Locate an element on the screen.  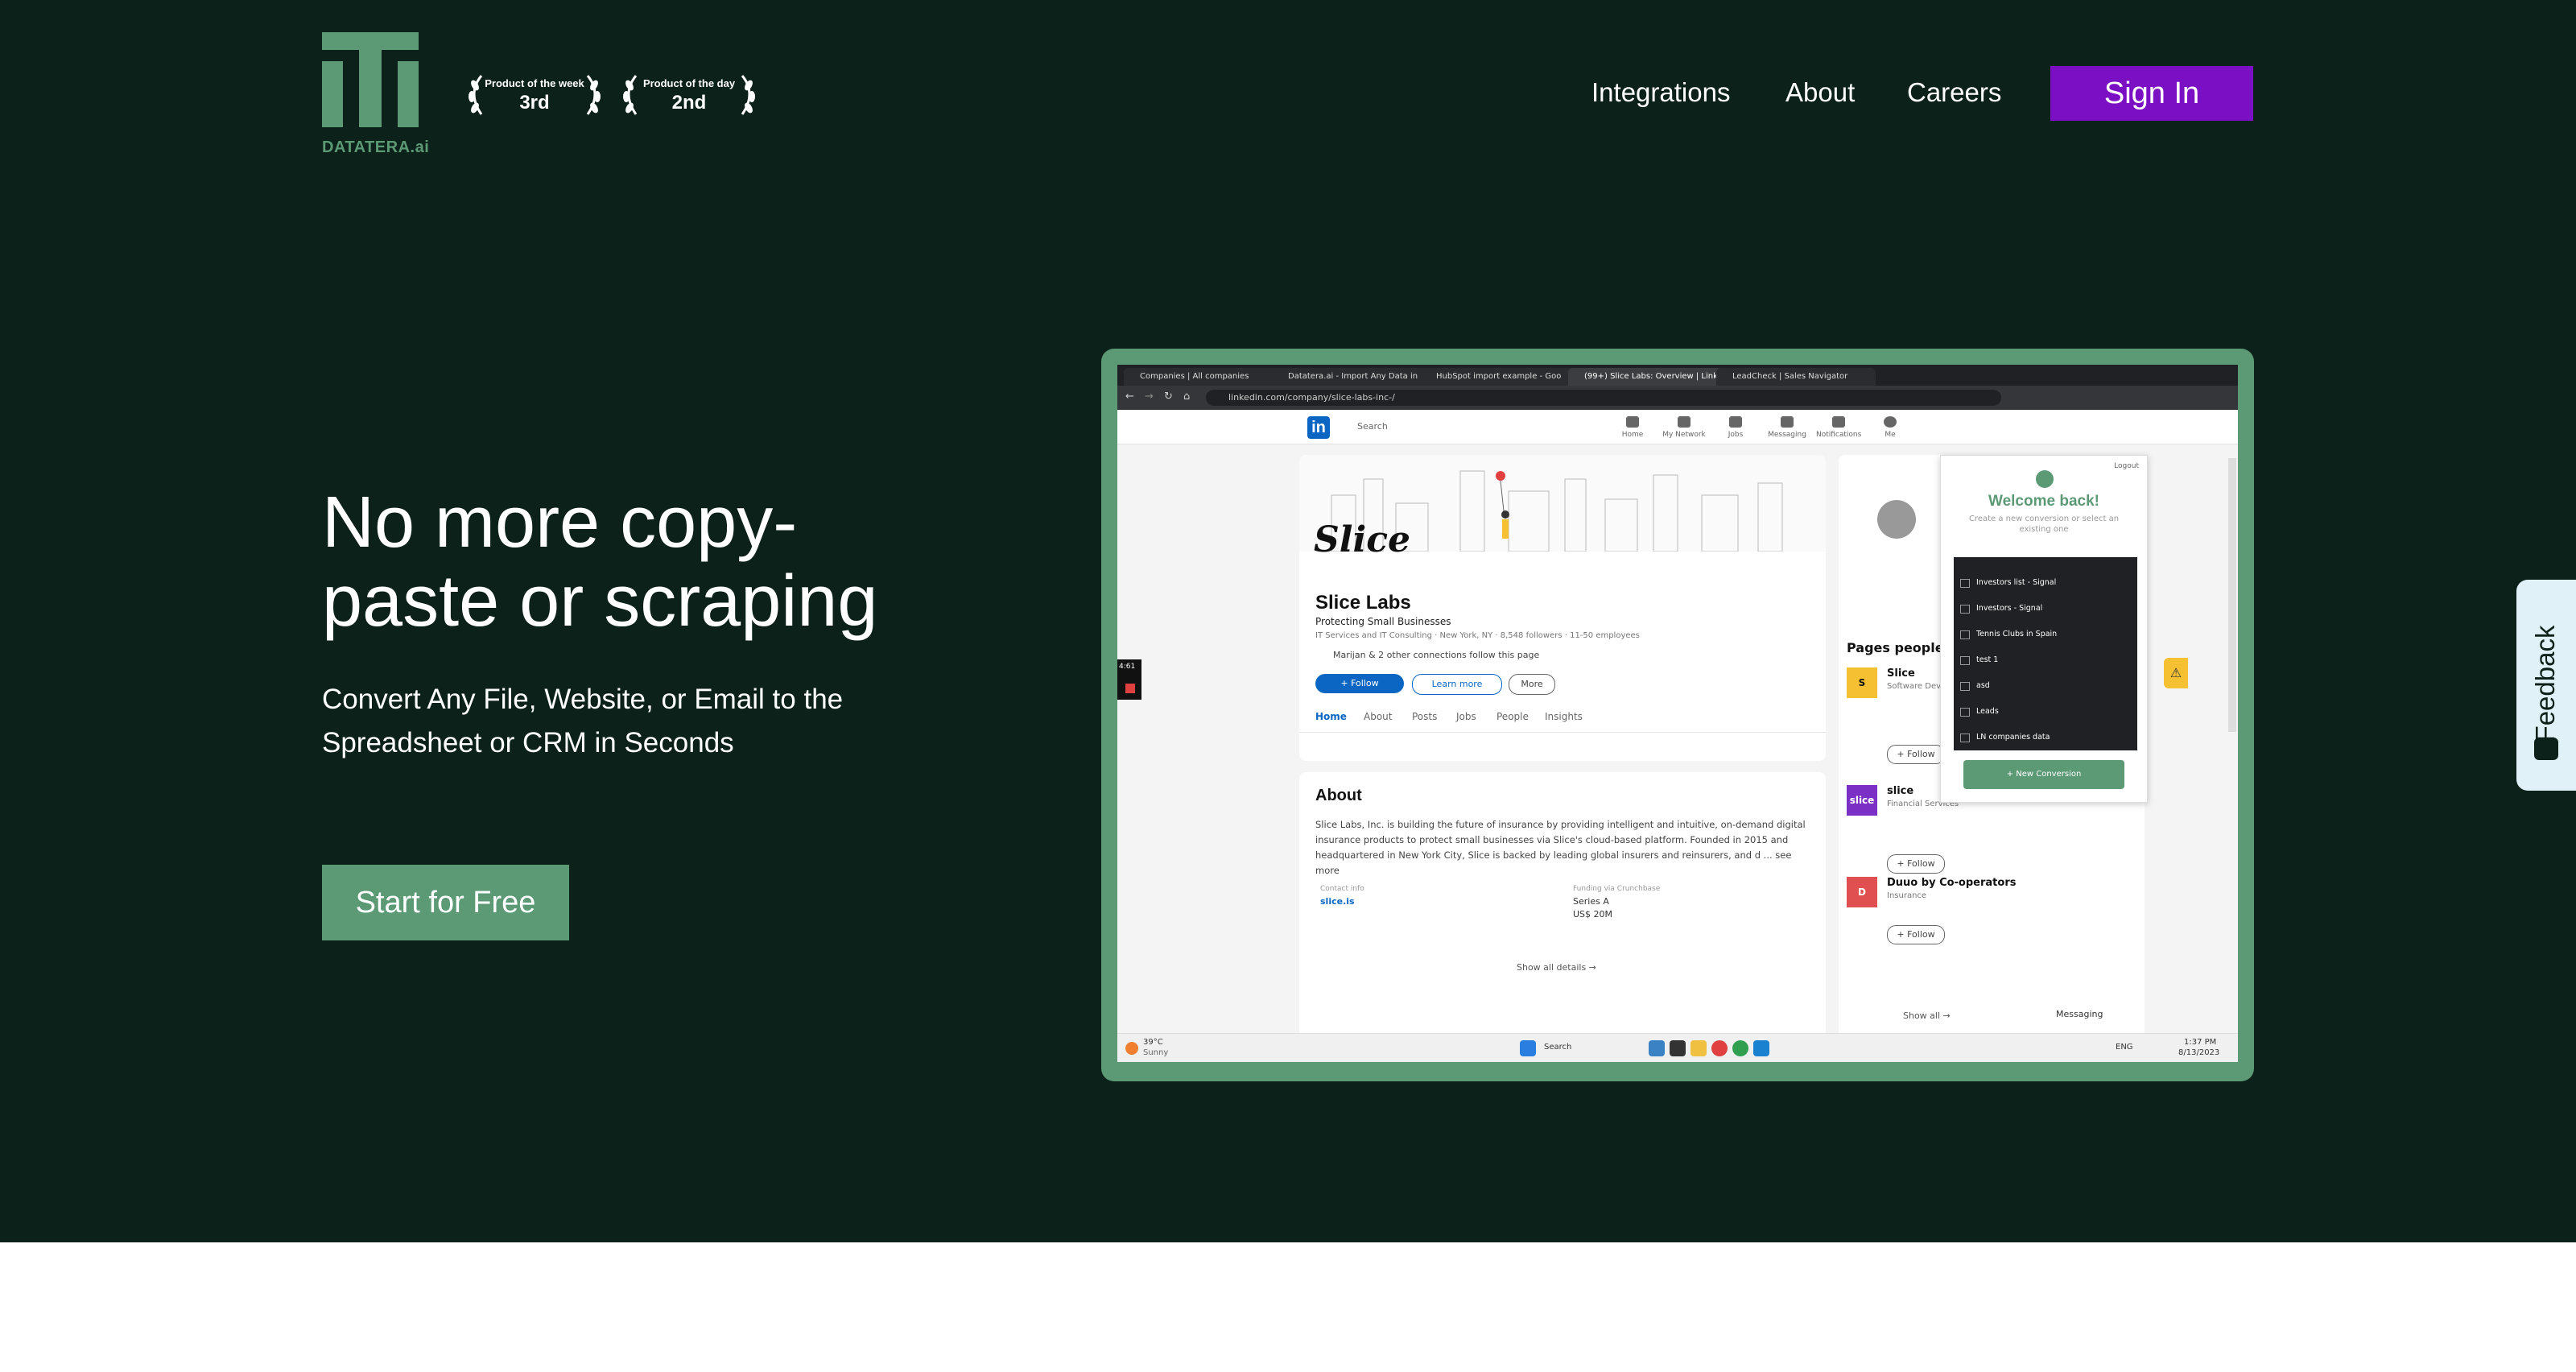
linkedin-nav-network: My Network is located at coordinates (1685, 427).